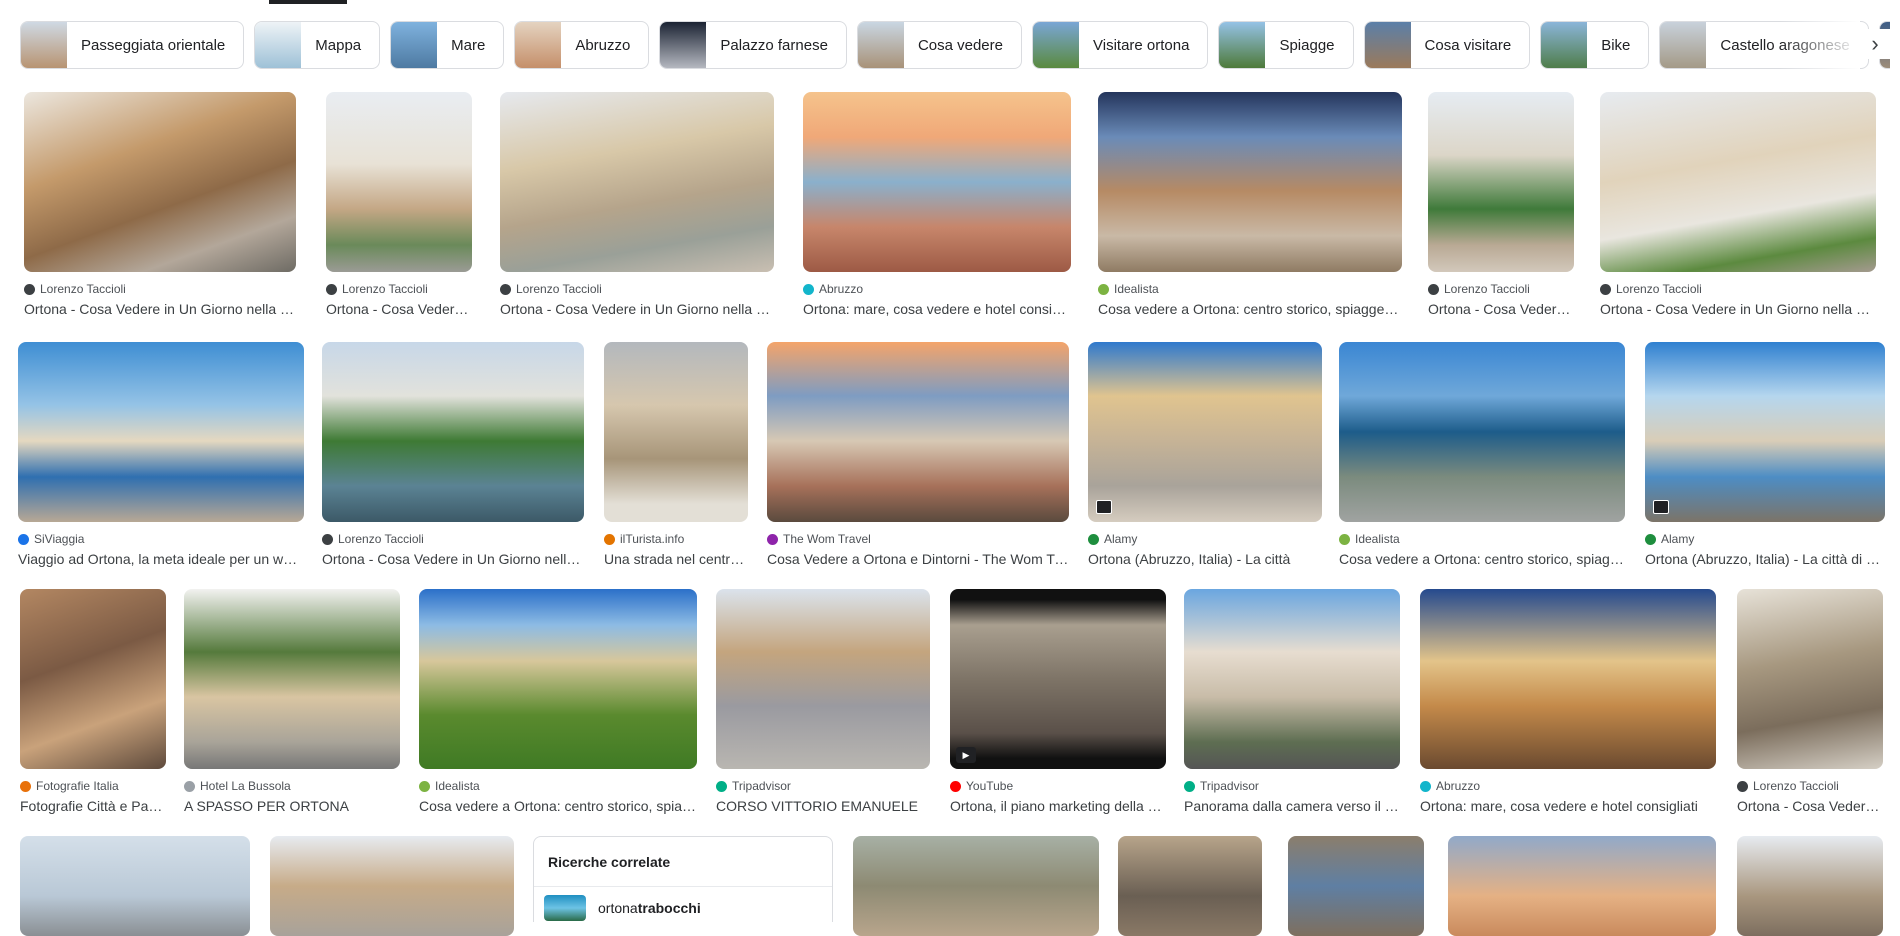 This screenshot has height=936, width=1900. Describe the element at coordinates (1120, 45) in the screenshot. I see `chip-6: Visitare ortona` at that location.